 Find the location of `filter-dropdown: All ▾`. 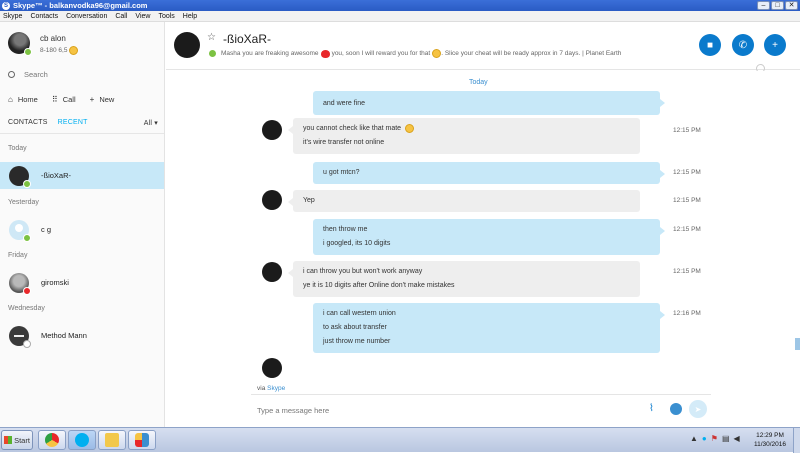

filter-dropdown: All ▾ is located at coordinates (151, 123).